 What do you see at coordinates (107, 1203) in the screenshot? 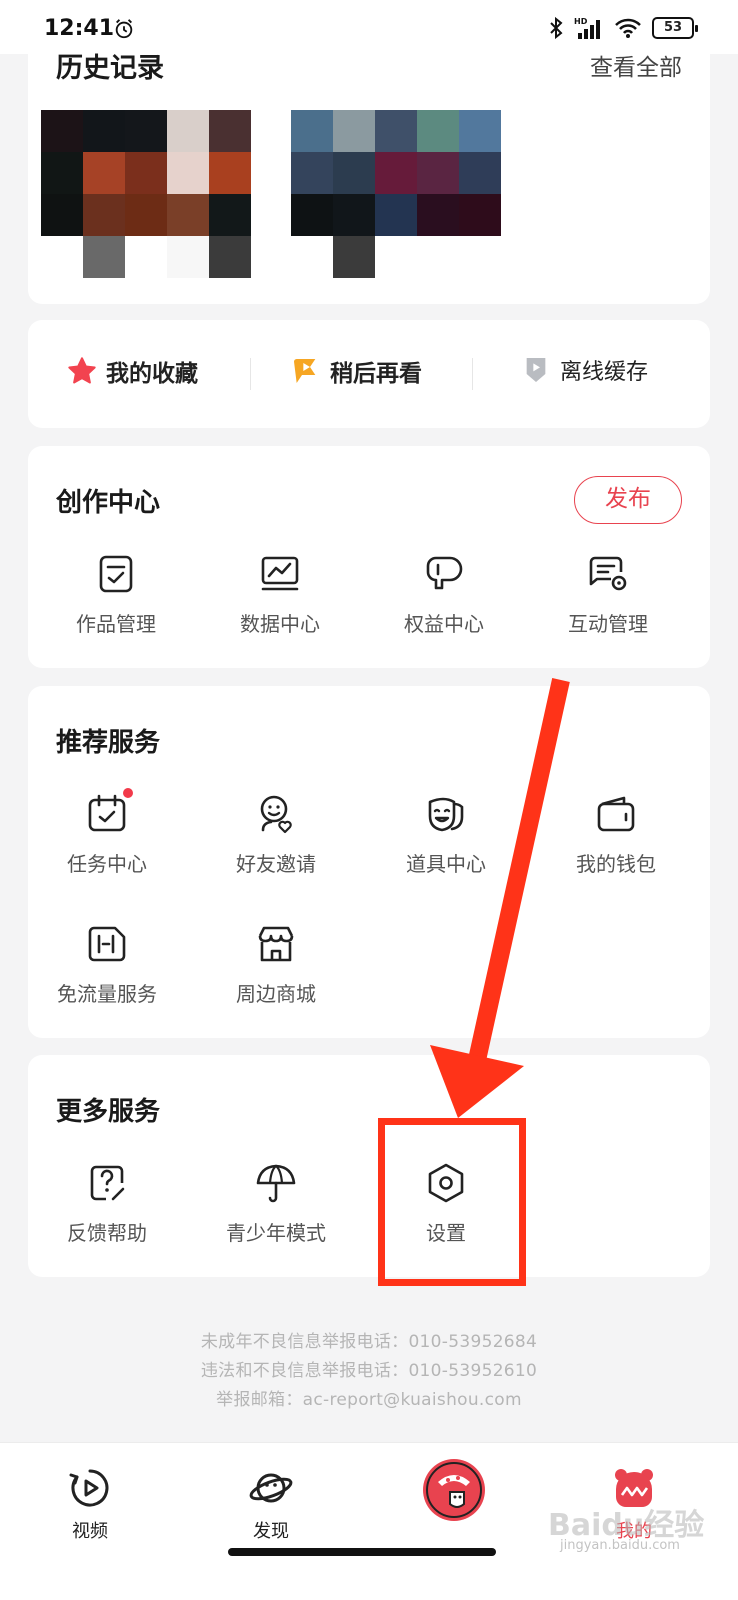
I see `feedback-help-button: 反馈帮助` at bounding box center [107, 1203].